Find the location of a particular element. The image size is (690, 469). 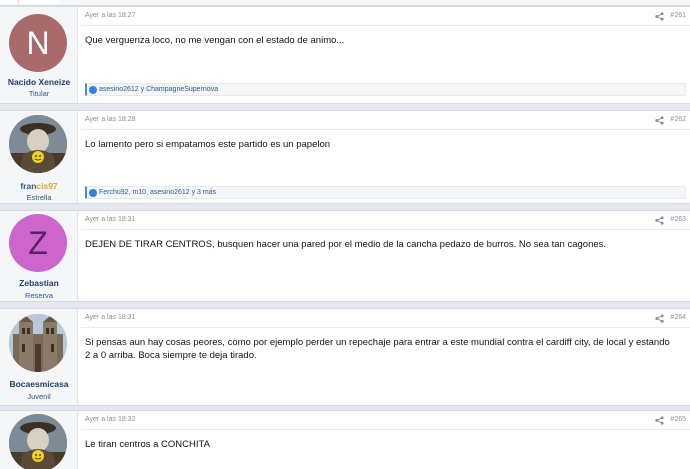

post-timestamp: Ayer a las 18:32 is located at coordinates (110, 419).